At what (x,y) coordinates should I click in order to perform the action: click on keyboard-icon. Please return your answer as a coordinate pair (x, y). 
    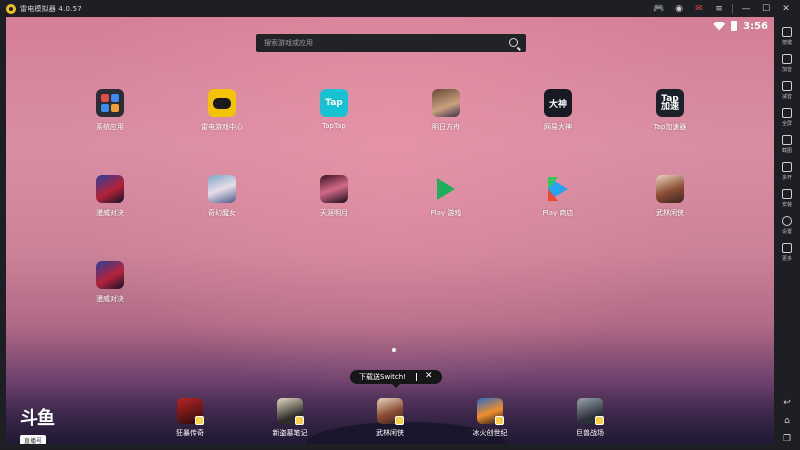
    Looking at the image, I should click on (787, 32).